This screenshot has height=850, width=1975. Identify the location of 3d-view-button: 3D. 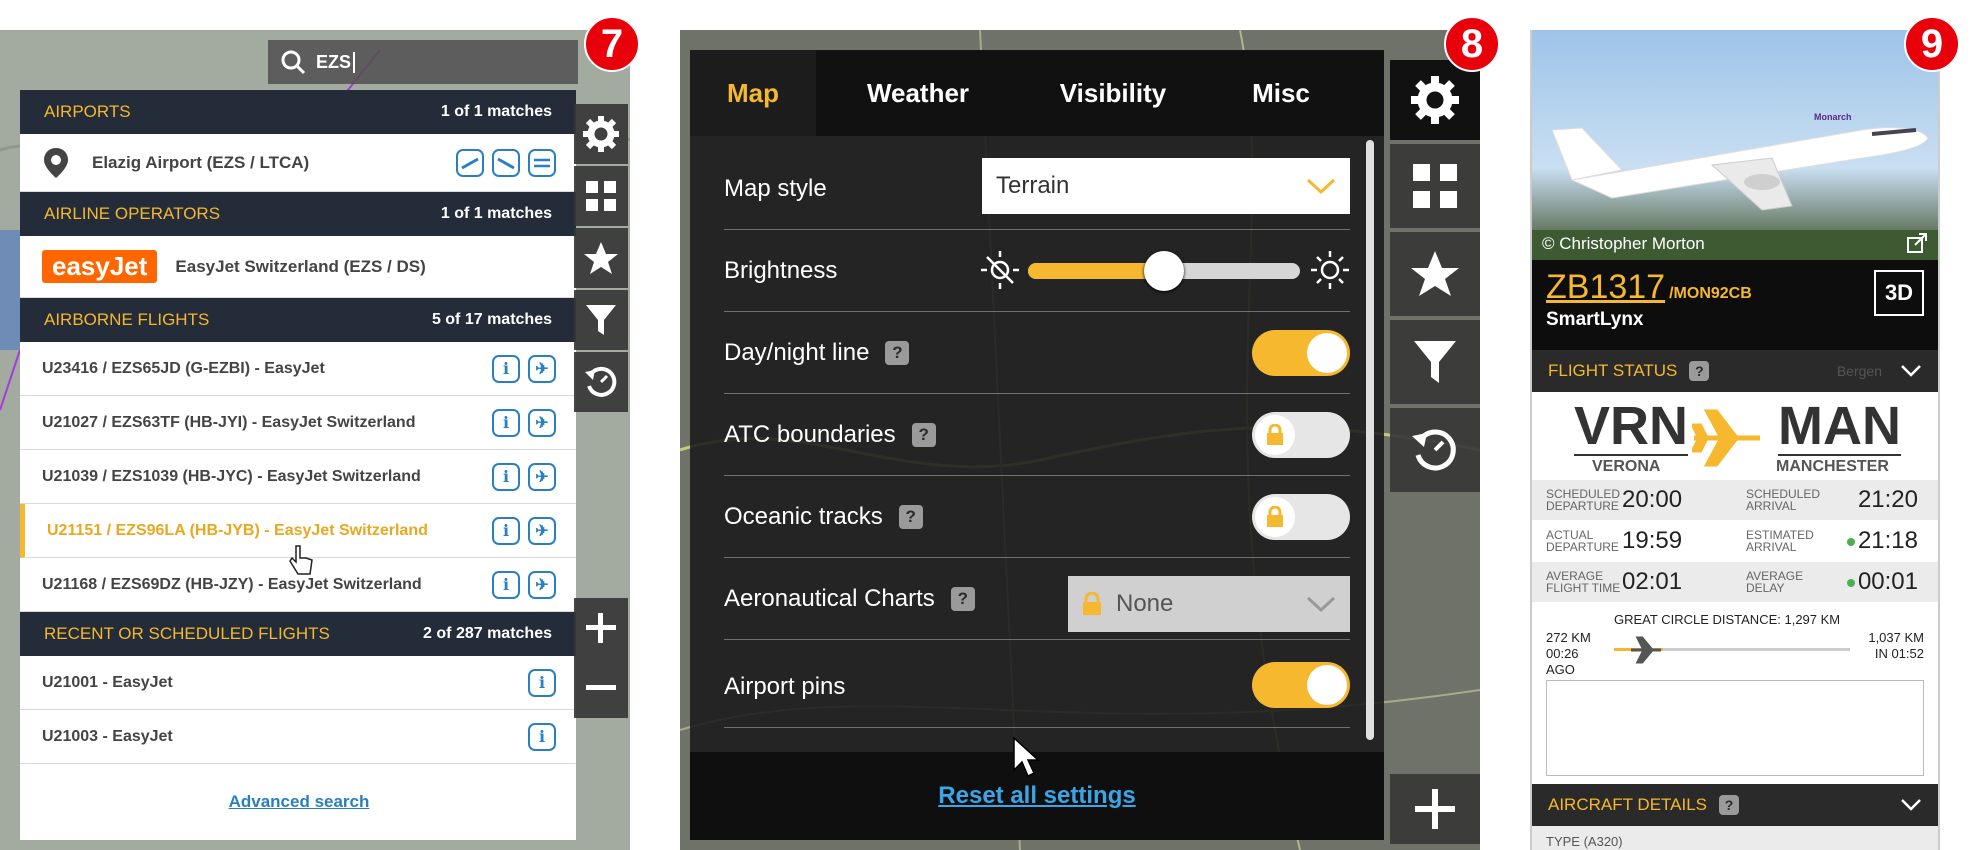
(1899, 293).